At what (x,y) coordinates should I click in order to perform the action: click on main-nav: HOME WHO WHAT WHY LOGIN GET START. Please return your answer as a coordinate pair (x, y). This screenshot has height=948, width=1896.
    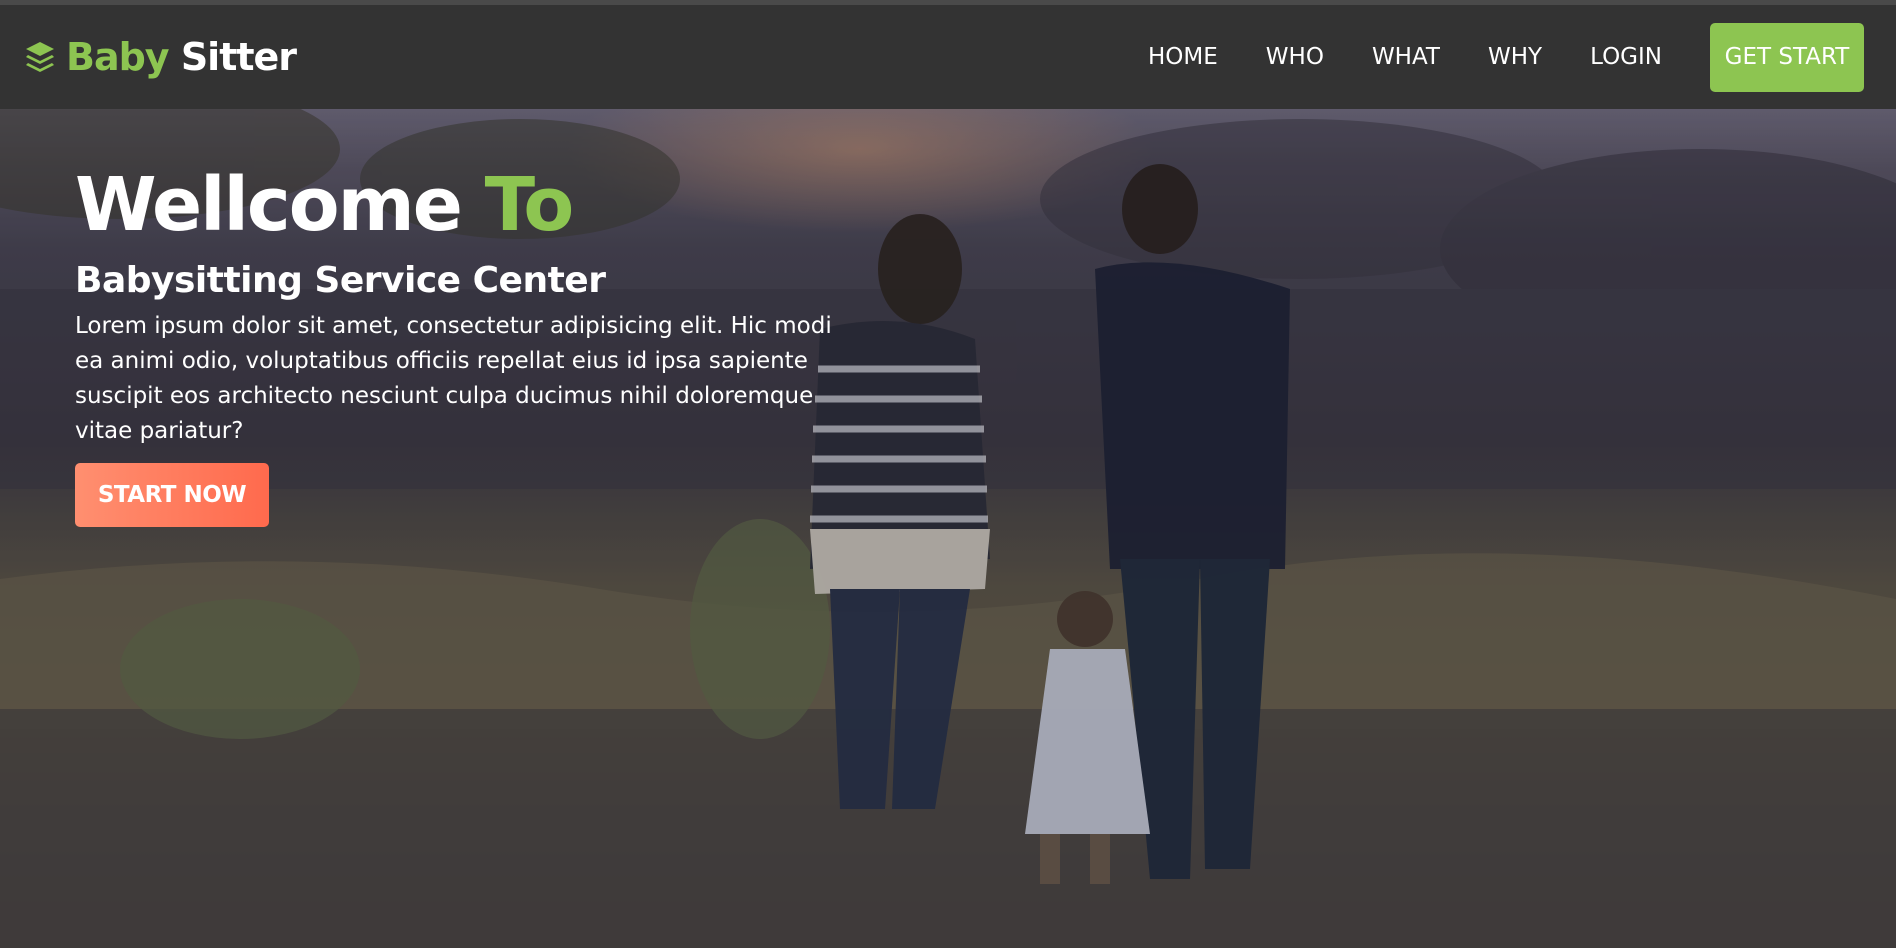
    Looking at the image, I should click on (1506, 57).